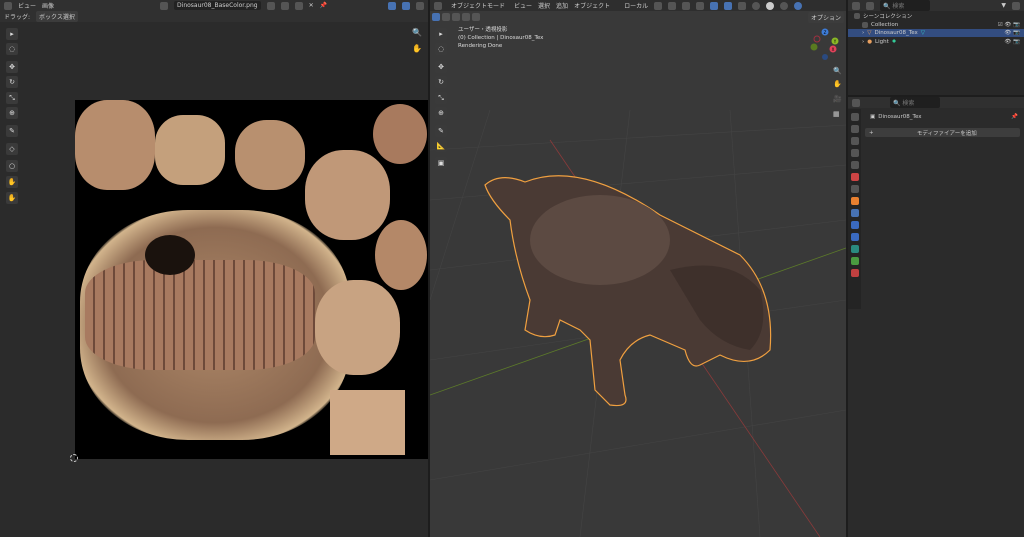 The width and height of the screenshot is (1024, 537). What do you see at coordinates (922, 33) in the screenshot?
I see `mesh-data-icon: ▽` at bounding box center [922, 33].